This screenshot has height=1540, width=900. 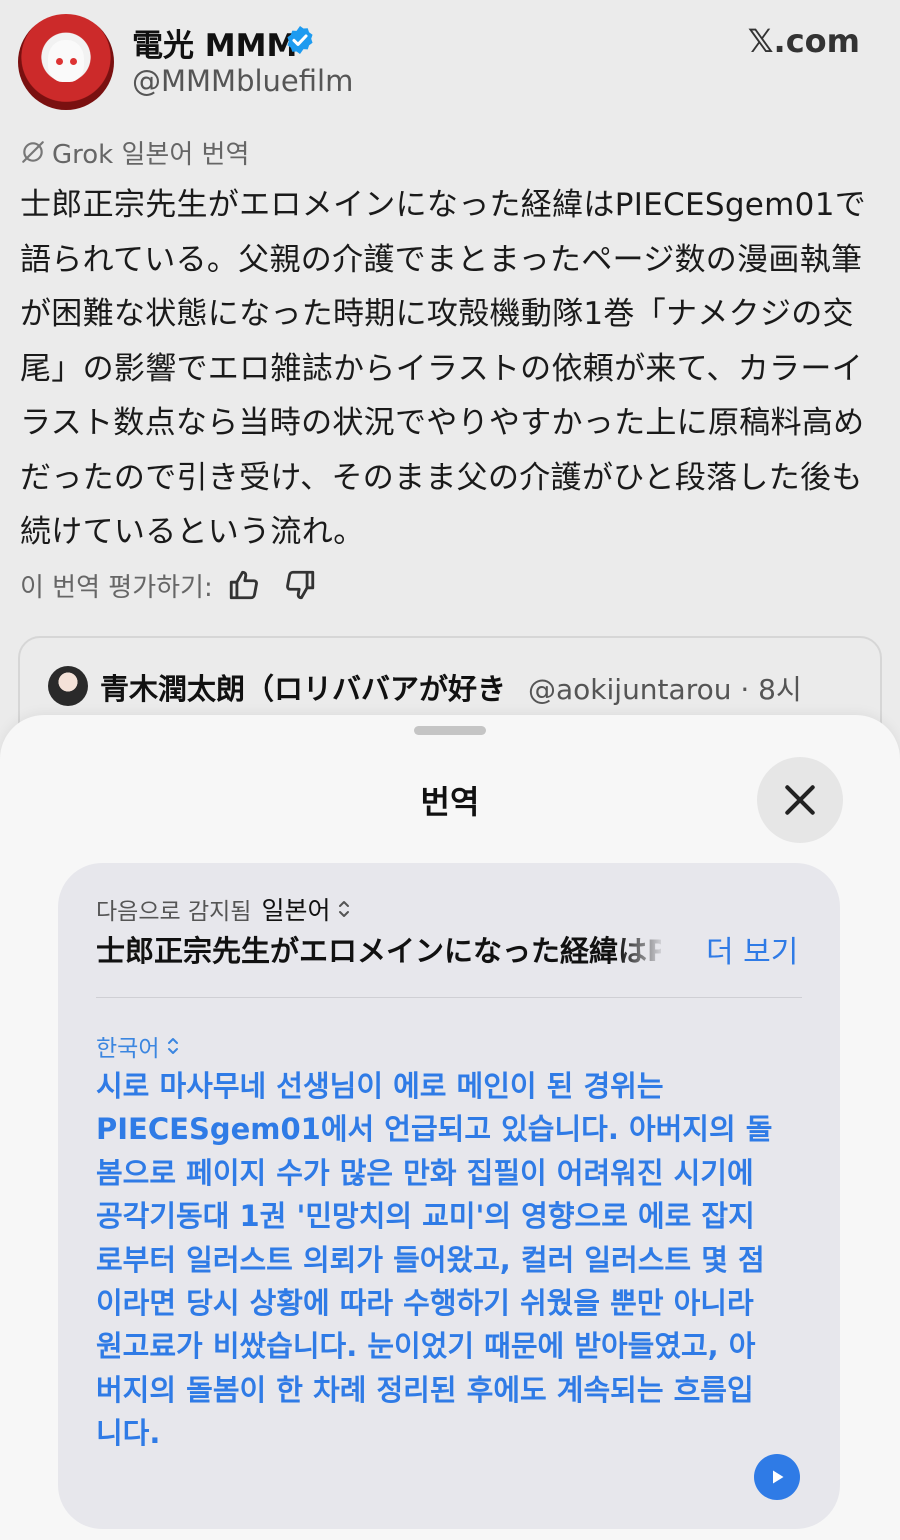 I want to click on target-language: 한국어, so click(x=128, y=1049).